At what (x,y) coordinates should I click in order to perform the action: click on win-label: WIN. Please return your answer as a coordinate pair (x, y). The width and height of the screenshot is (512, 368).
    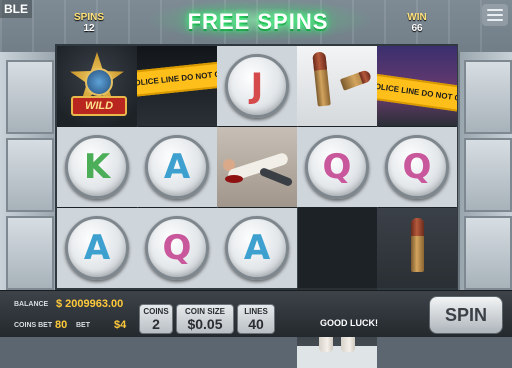
    Looking at the image, I should click on (417, 17).